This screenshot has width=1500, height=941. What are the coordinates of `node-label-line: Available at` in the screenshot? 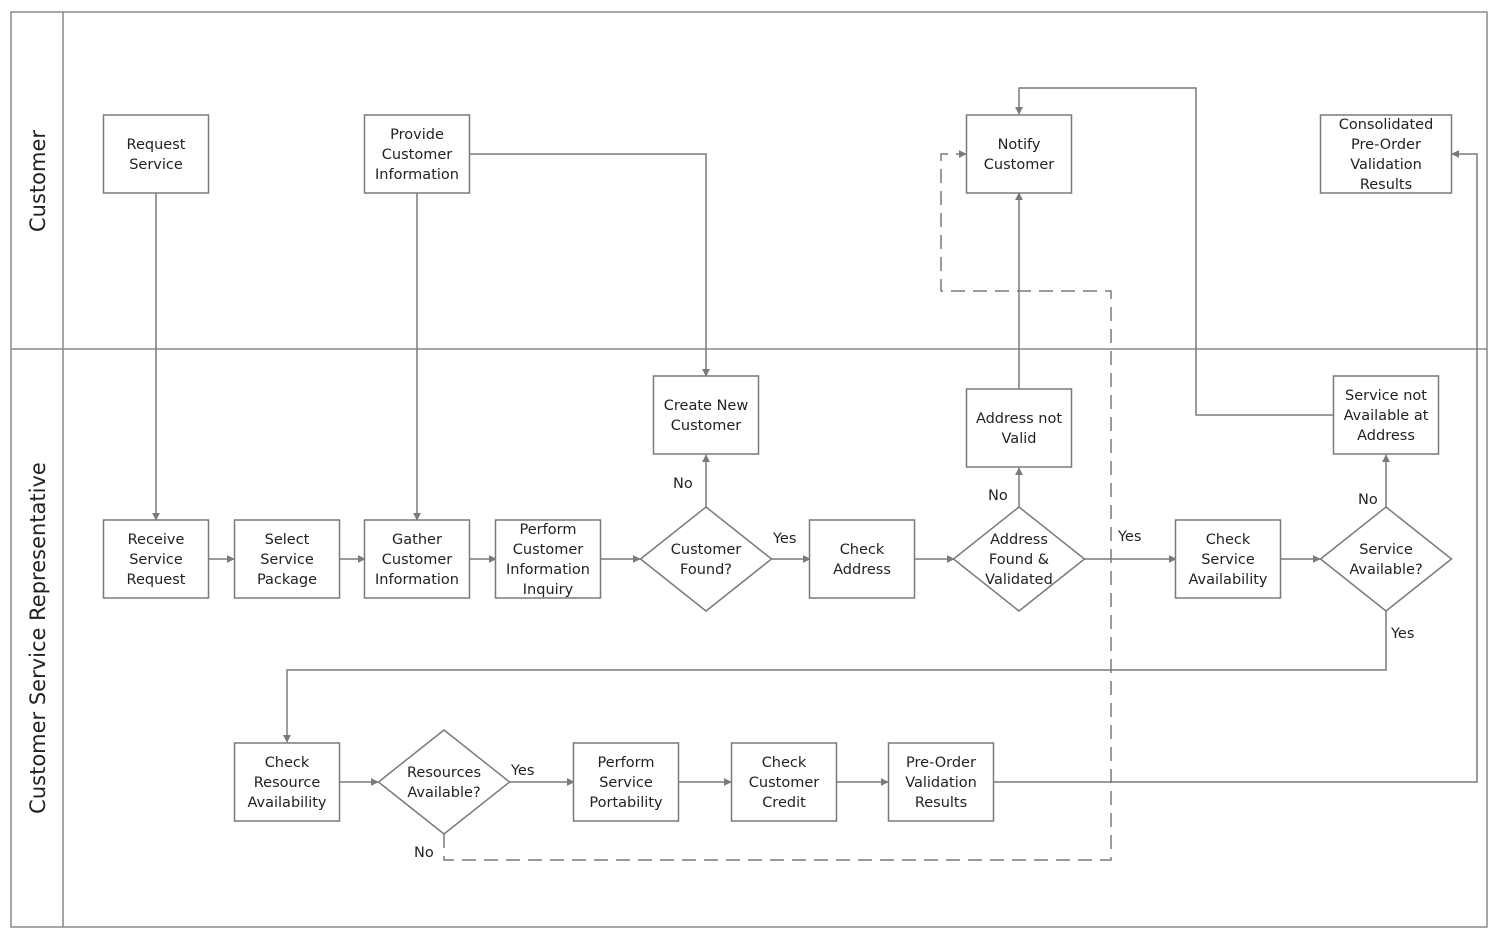 It's located at (1386, 416).